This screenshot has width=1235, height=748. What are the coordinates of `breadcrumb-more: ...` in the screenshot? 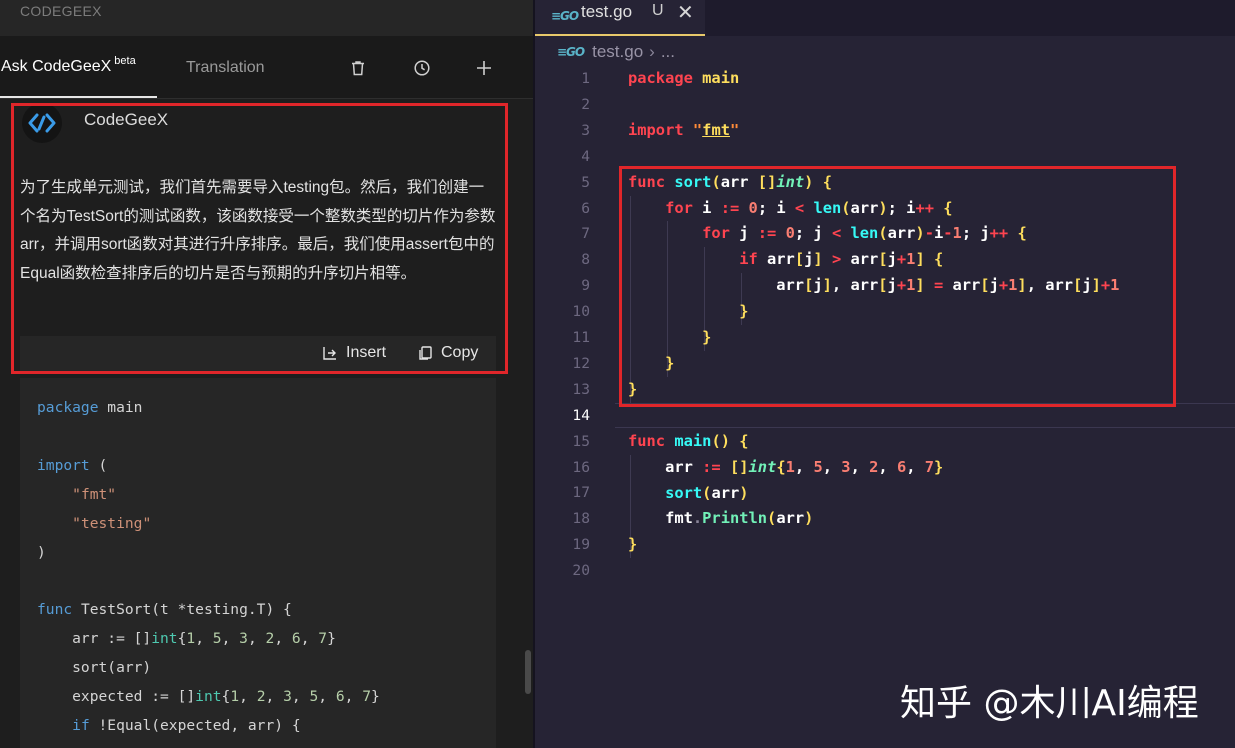 It's located at (668, 52).